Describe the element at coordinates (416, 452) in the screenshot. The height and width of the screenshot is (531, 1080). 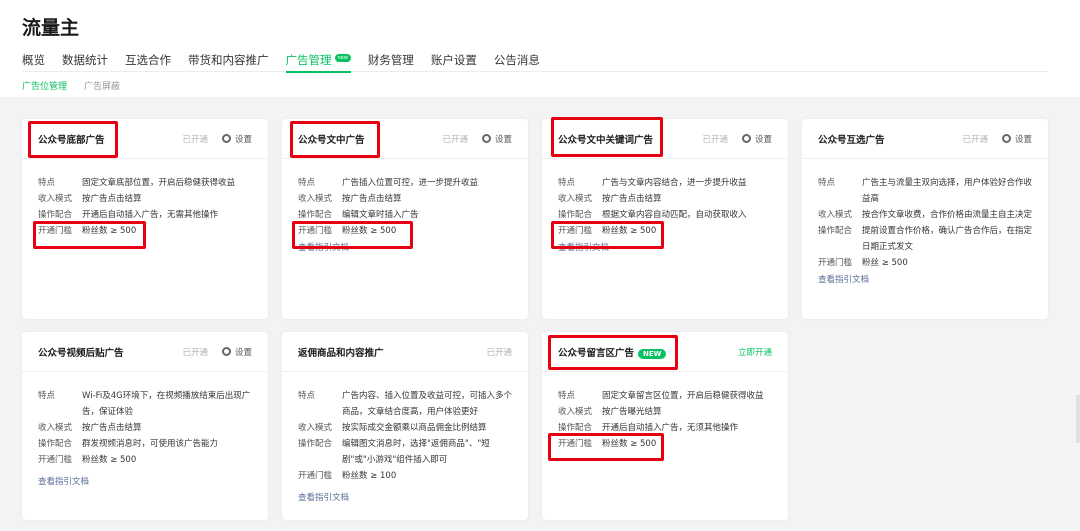
I see `row-value: 编辑图文消息时，选择"返佣商品"、"短剧"或"小游戏"组件插入即可` at that location.